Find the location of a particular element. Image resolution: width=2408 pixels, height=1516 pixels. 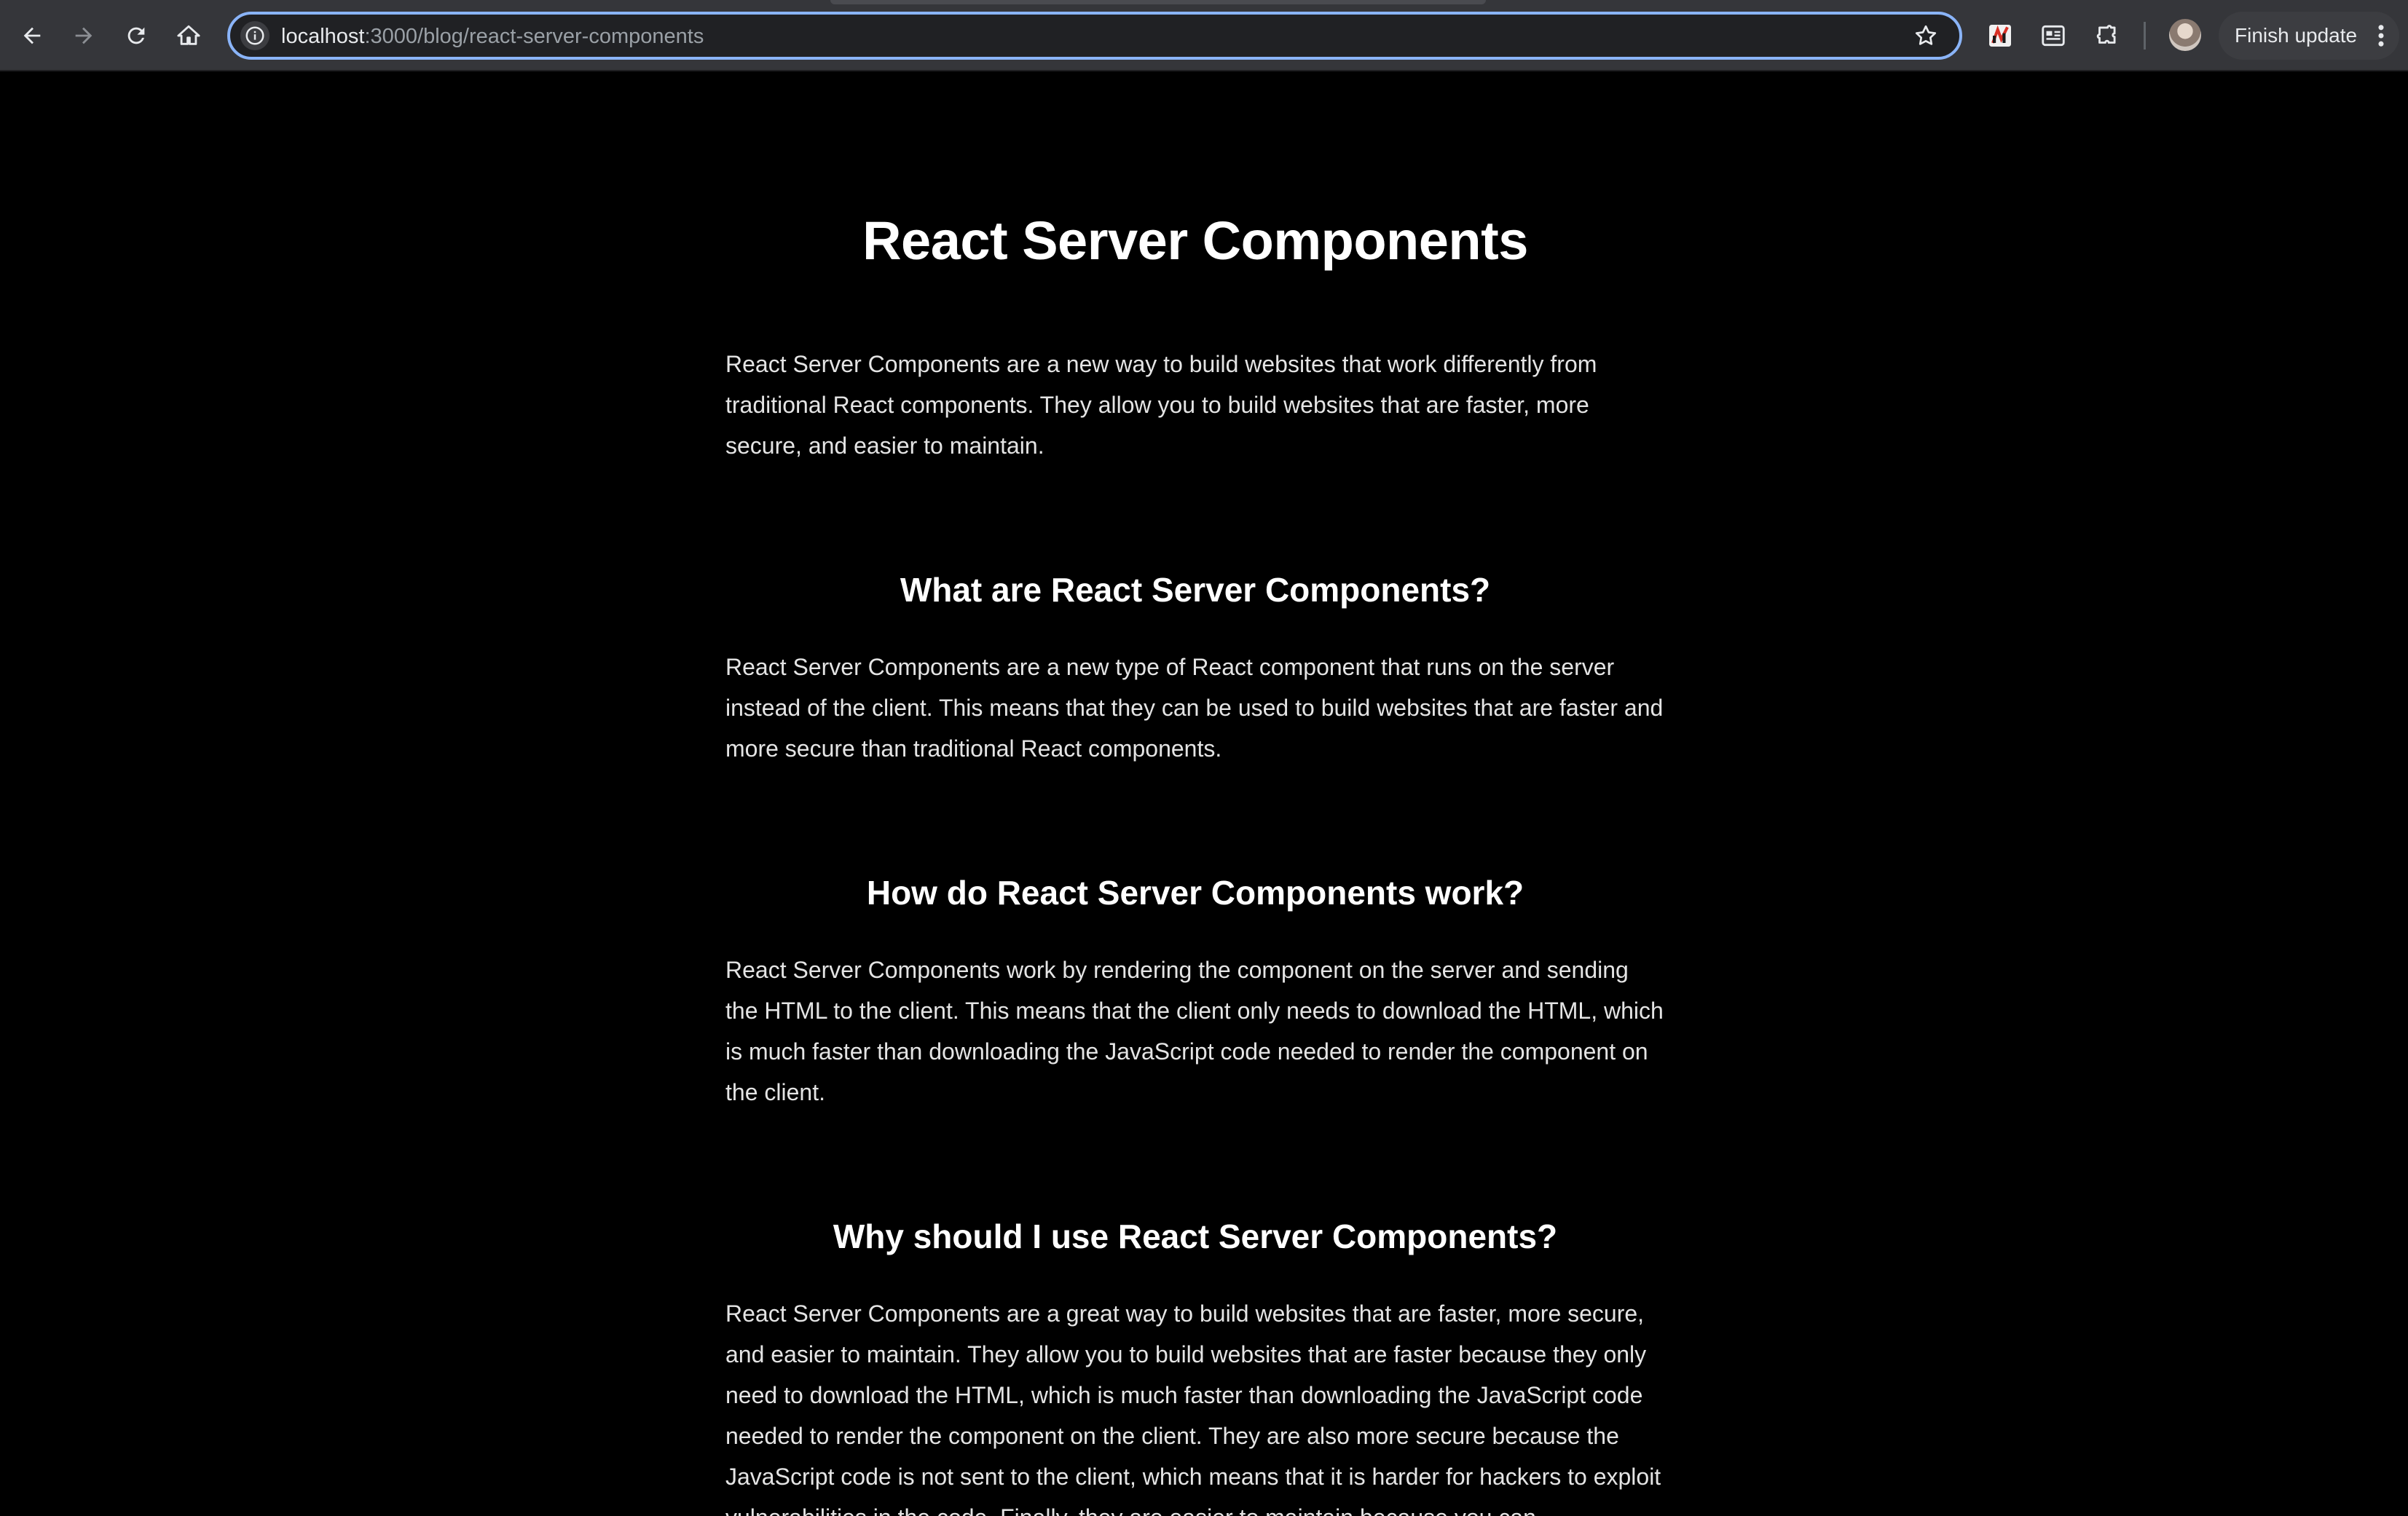

home-button is located at coordinates (188, 35).